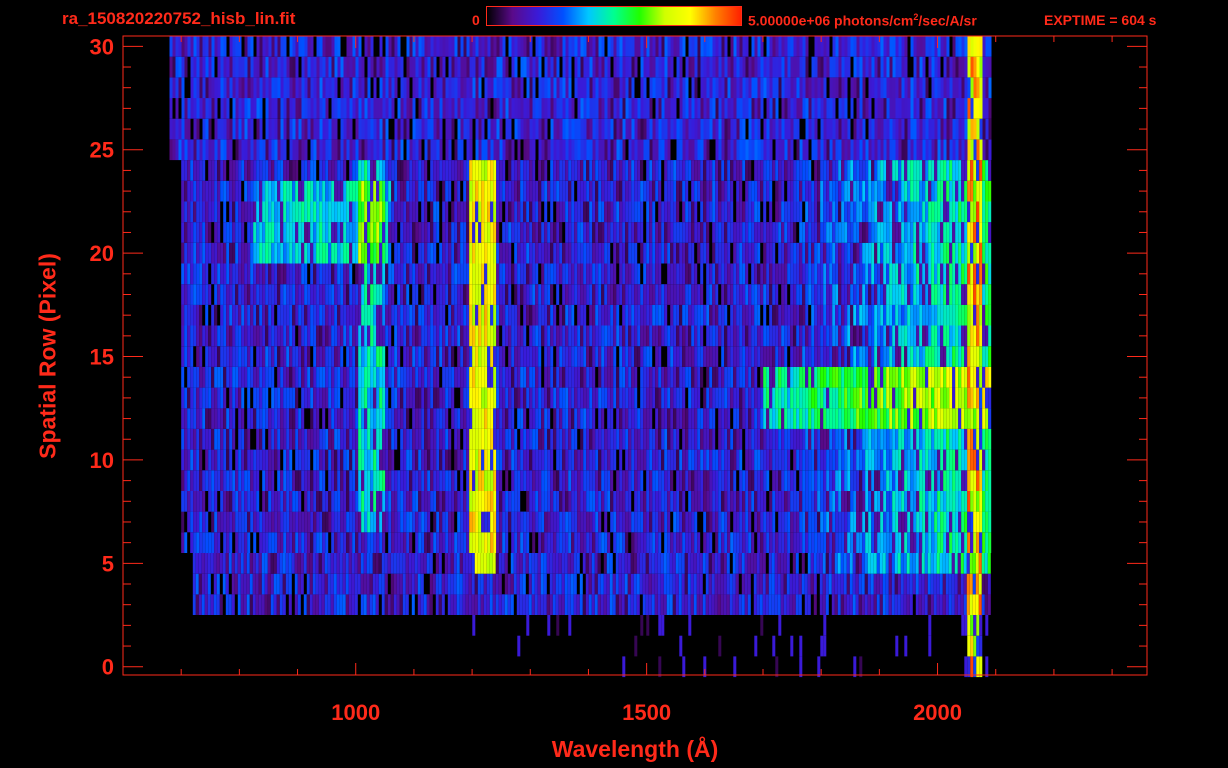  Describe the element at coordinates (108, 667) in the screenshot. I see `y-tick-label: 0` at that location.